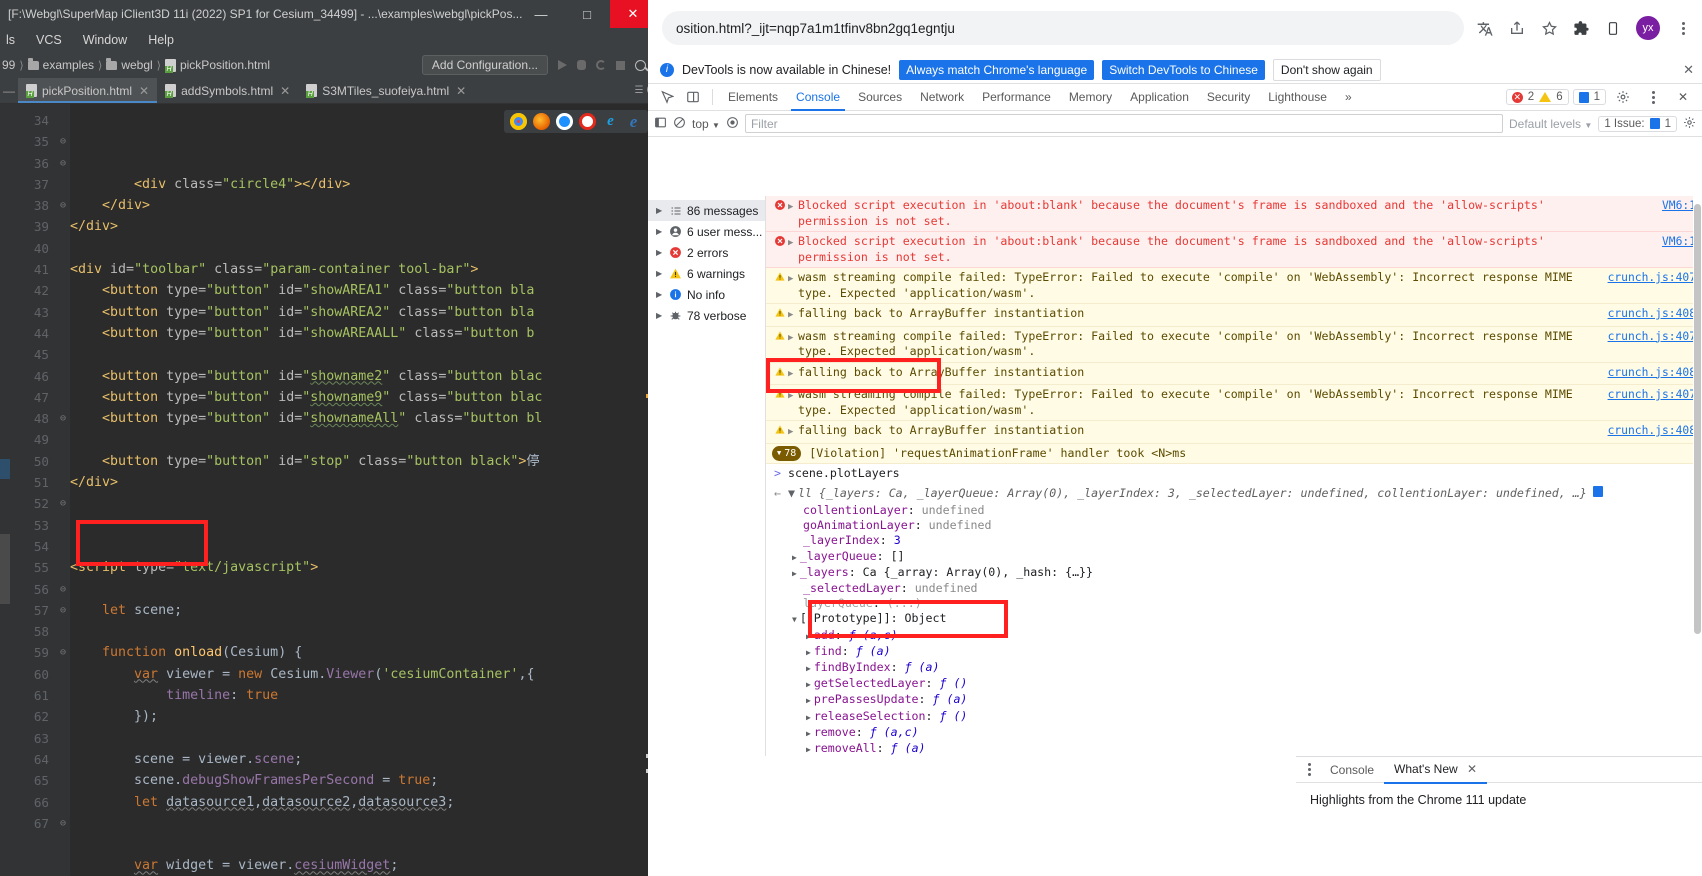 The image size is (1702, 876). Describe the element at coordinates (1234, 557) in the screenshot. I see `object-property-row: ▶ _layerQueue: []` at that location.